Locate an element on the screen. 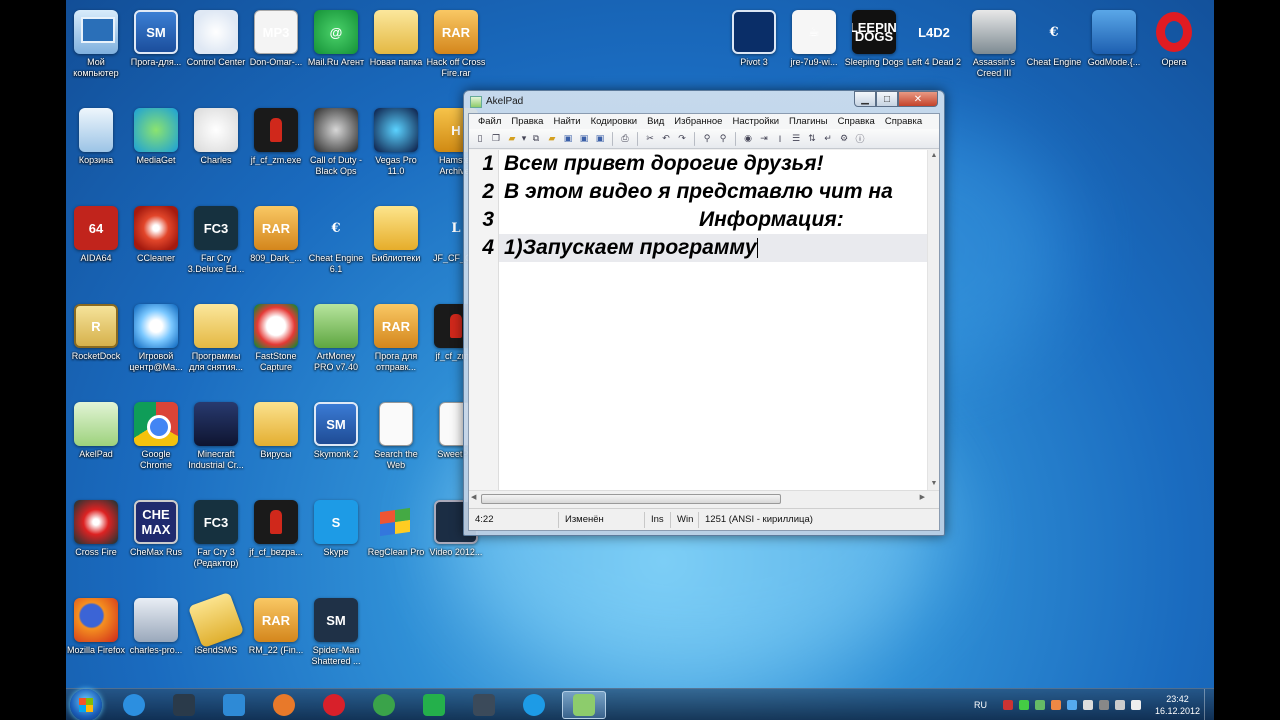 Image resolution: width=1280 pixels, height=720 pixels. status-newline-format: Win is located at coordinates (685, 519).